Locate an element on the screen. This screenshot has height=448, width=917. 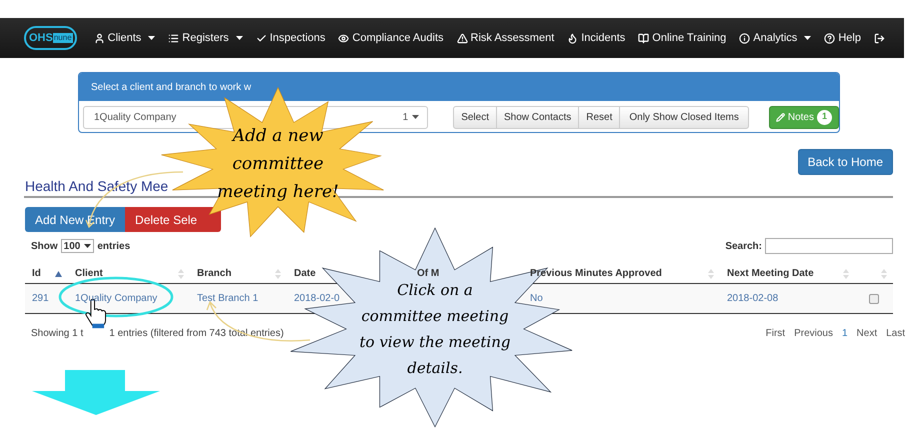
nav-link: Compliance Audits is located at coordinates (391, 38).